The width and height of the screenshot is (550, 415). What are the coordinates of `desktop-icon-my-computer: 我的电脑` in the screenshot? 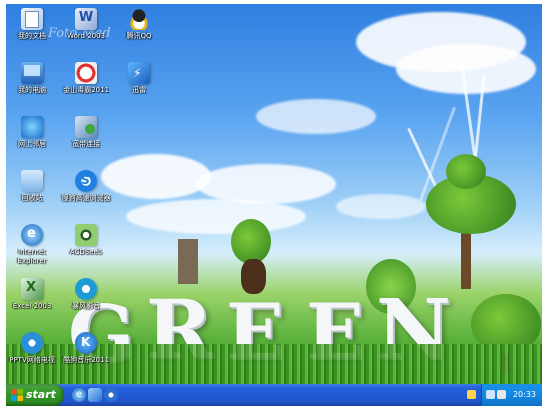 It's located at (34, 78).